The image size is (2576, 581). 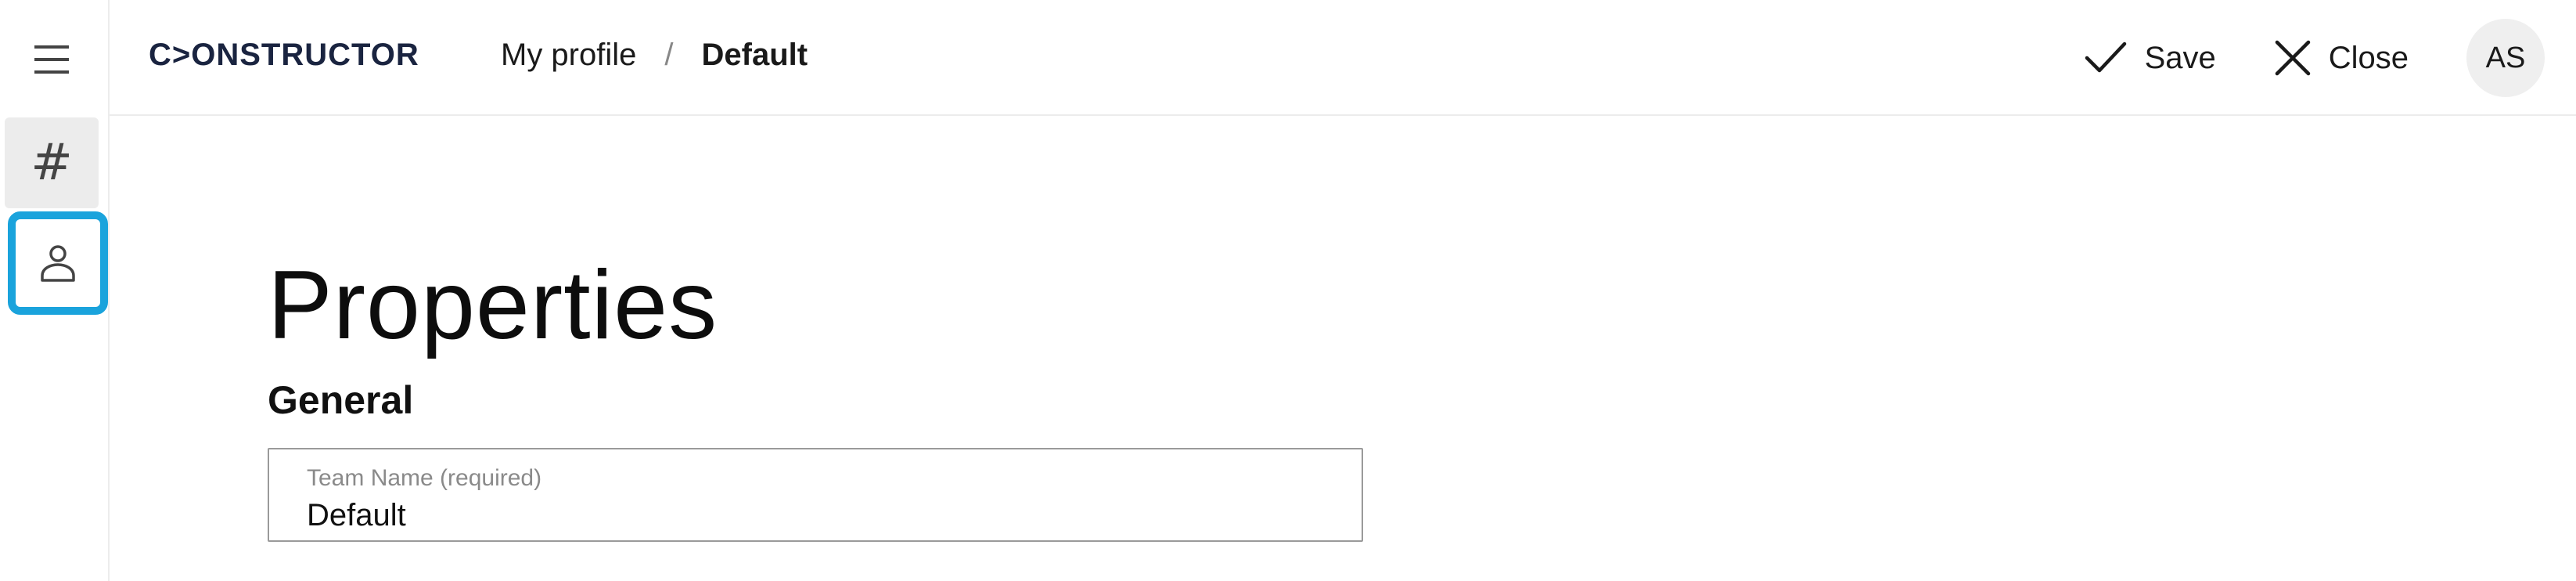 I want to click on menu-button, so click(x=52, y=59).